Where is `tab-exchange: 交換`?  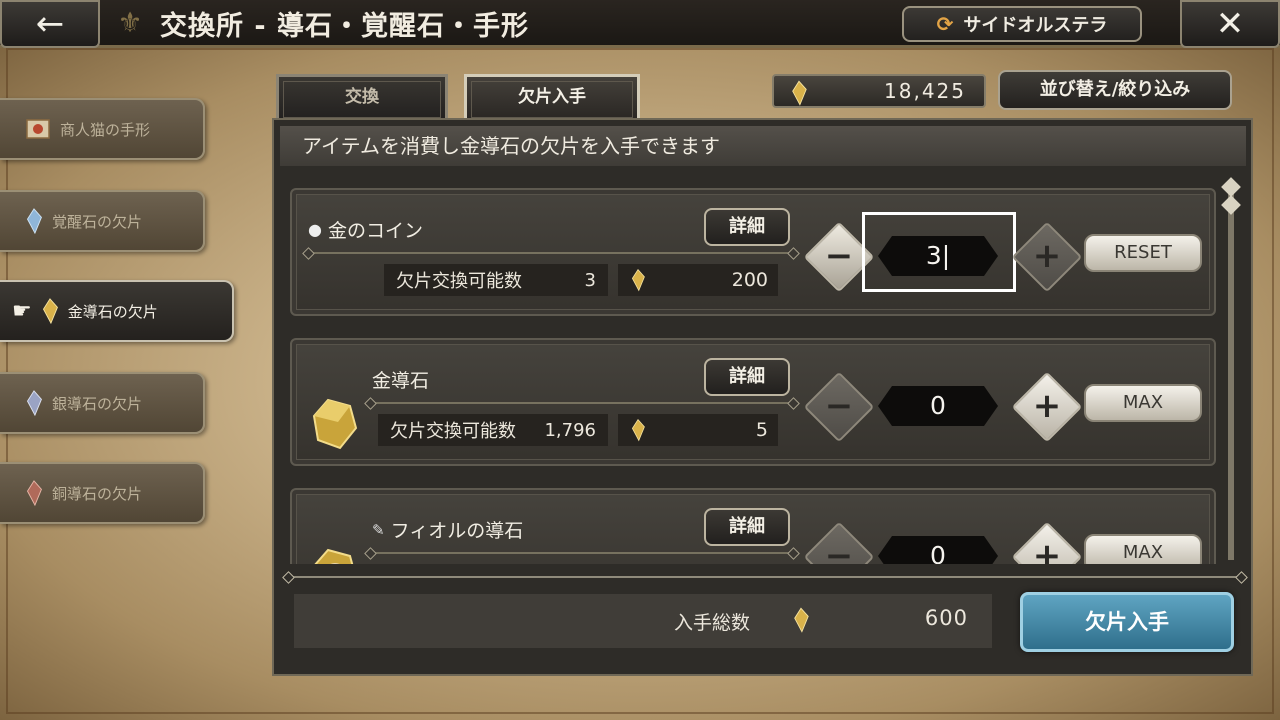
tab-exchange: 交換 is located at coordinates (362, 96).